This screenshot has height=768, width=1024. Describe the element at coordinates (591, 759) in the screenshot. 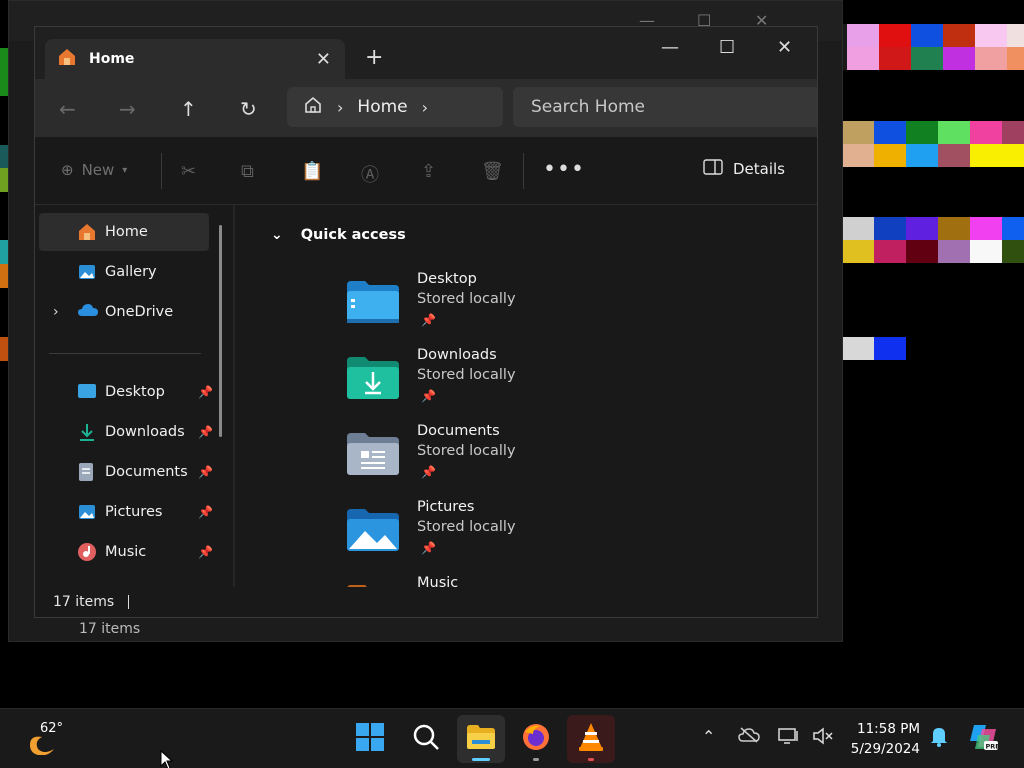

I see `running-indicator` at that location.